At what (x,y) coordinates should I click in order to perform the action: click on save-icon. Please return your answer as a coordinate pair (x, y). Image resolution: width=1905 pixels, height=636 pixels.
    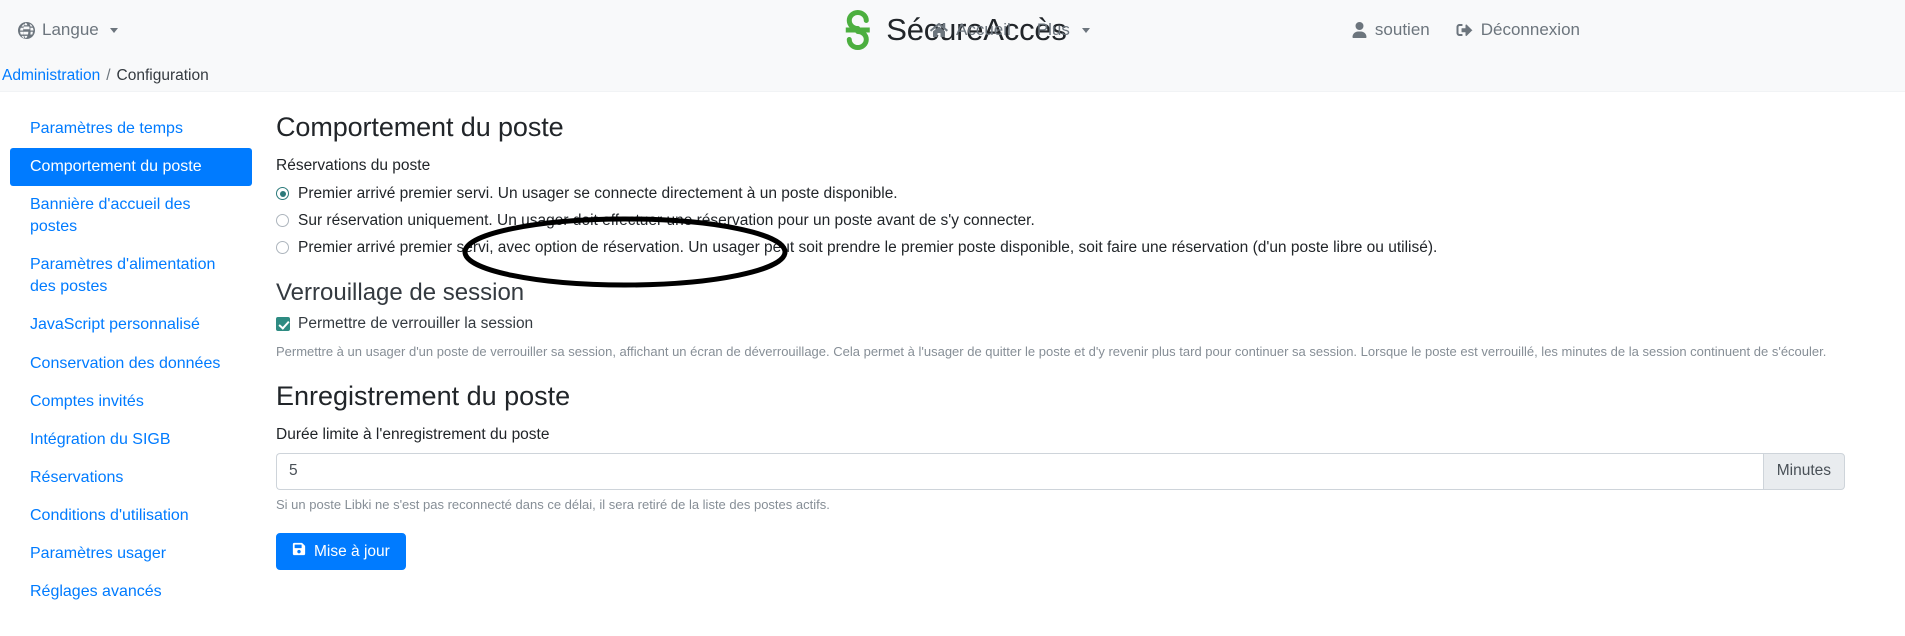
    Looking at the image, I should click on (299, 551).